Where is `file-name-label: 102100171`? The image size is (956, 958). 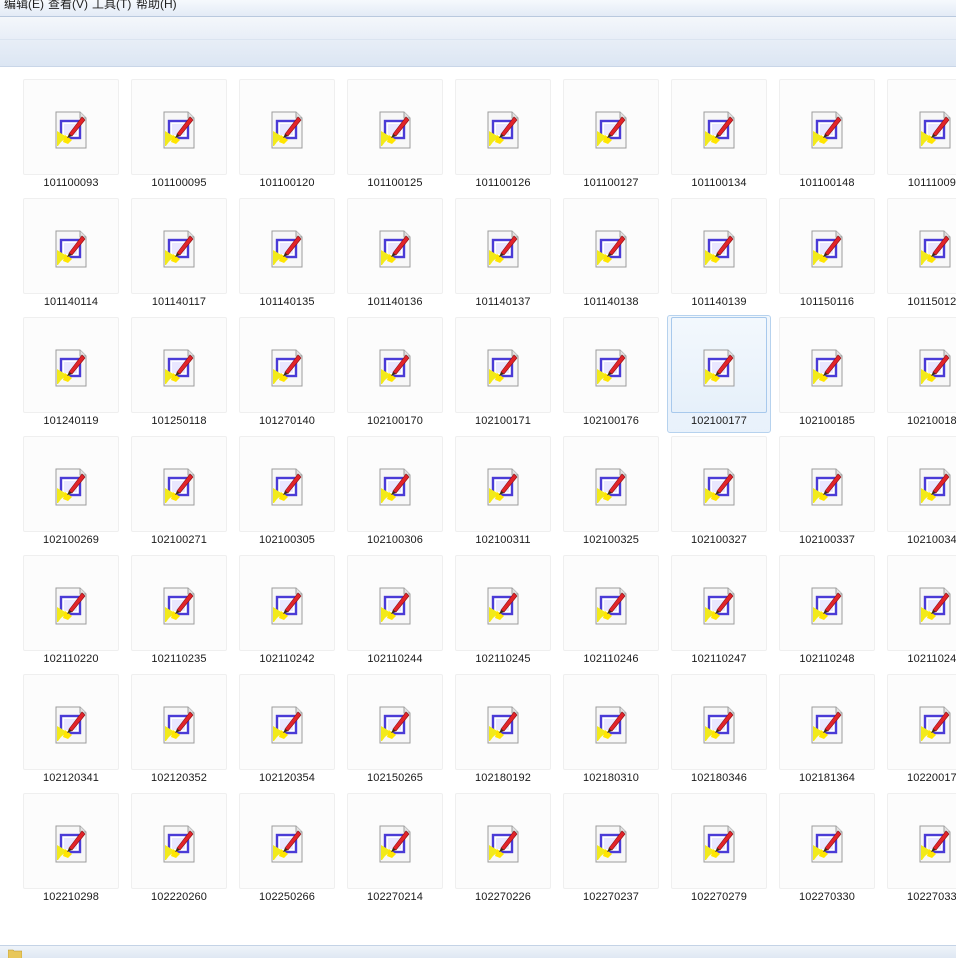 file-name-label: 102100171 is located at coordinates (503, 421).